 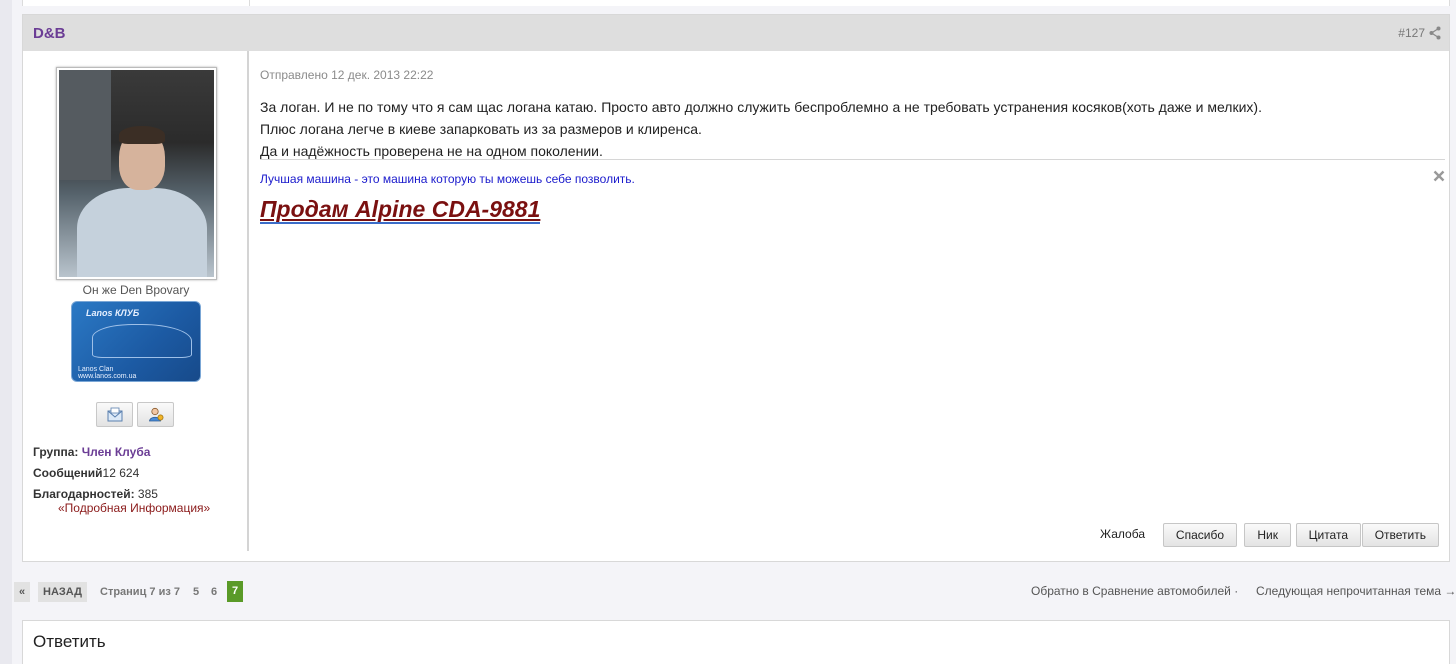 What do you see at coordinates (196, 592) in the screenshot?
I see `page-link: 5` at bounding box center [196, 592].